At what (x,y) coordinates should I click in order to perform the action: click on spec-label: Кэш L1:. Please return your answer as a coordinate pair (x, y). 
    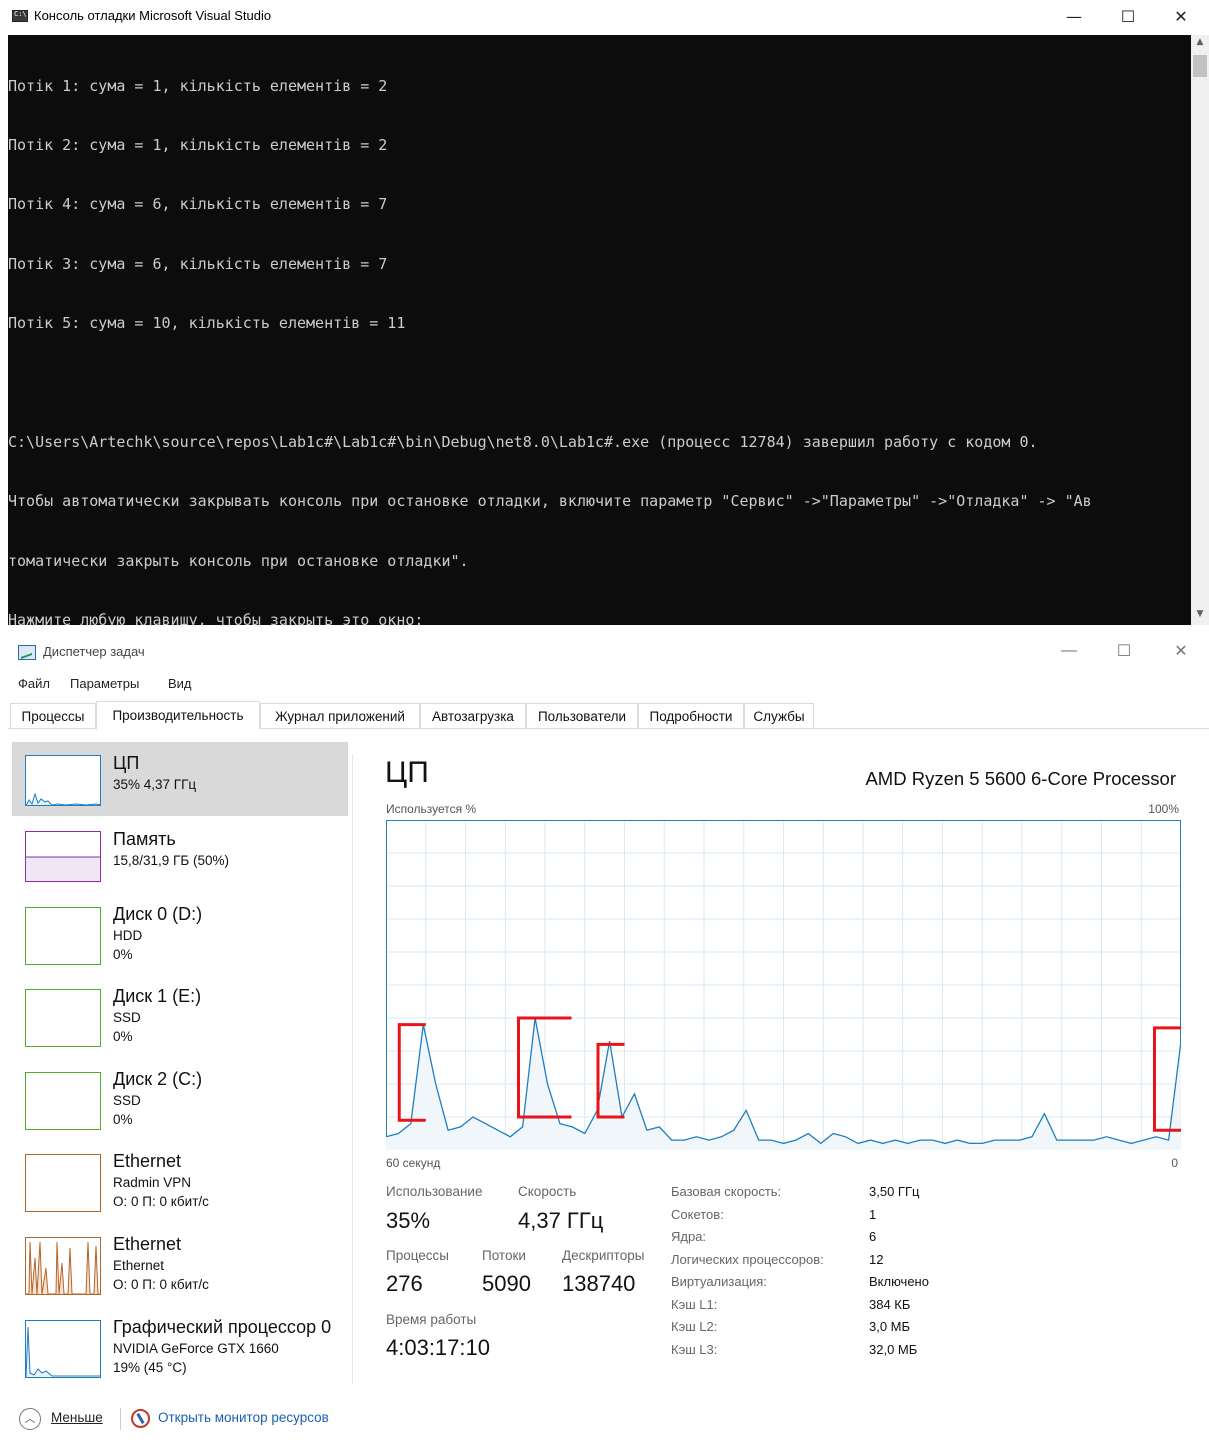
    Looking at the image, I should click on (694, 1304).